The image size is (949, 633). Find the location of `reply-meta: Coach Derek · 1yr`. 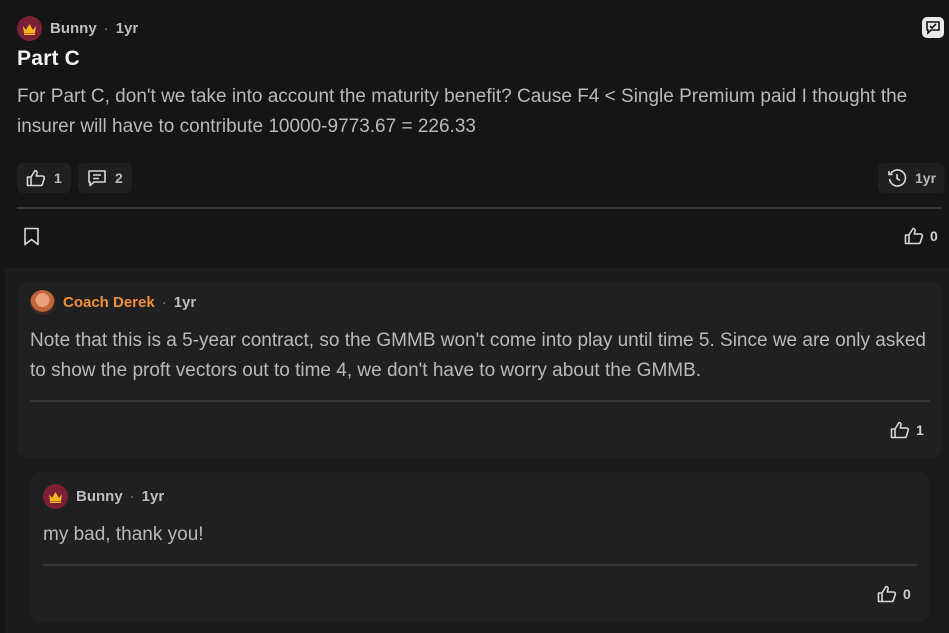

reply-meta: Coach Derek · 1yr is located at coordinates (129, 302).